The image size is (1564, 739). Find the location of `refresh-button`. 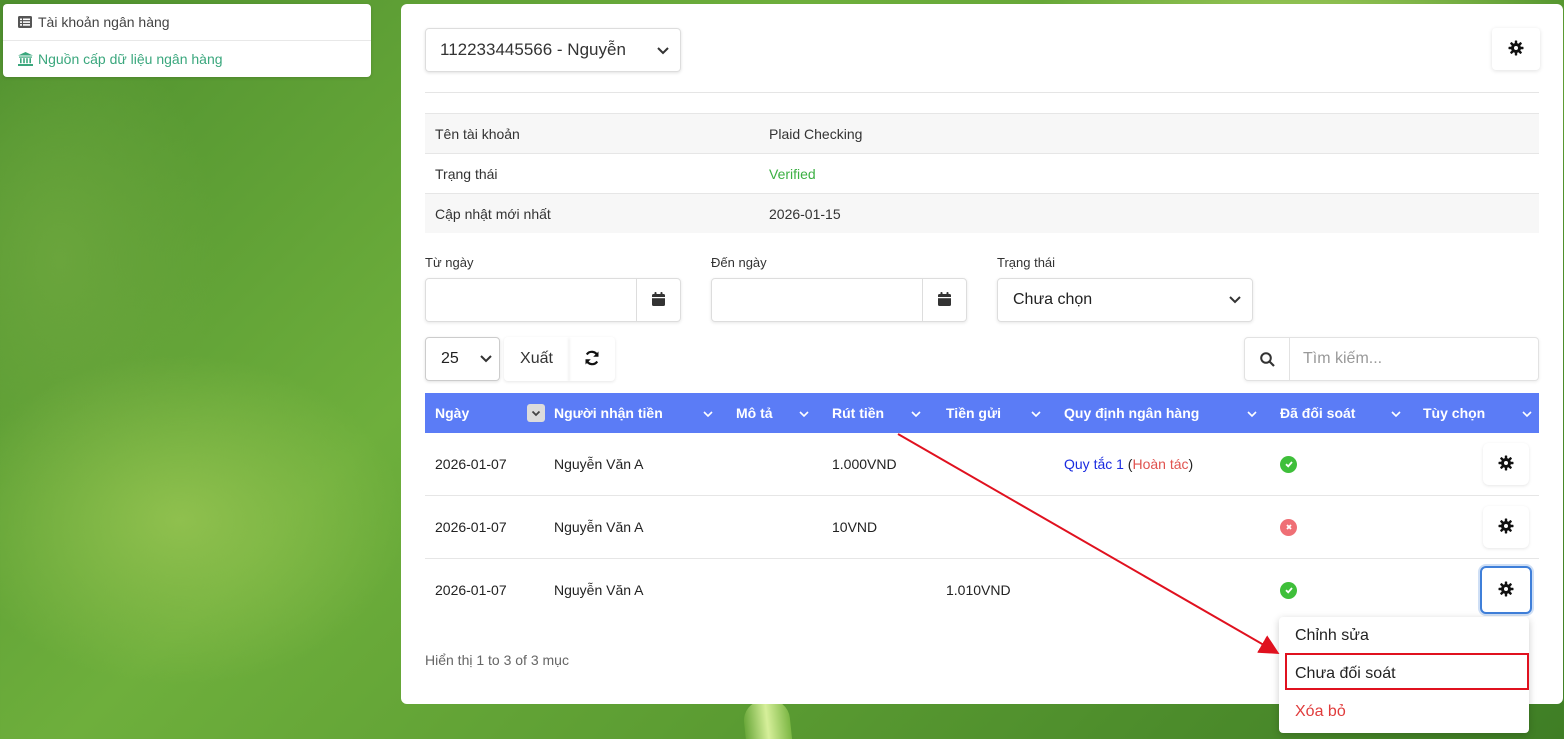

refresh-button is located at coordinates (592, 359).